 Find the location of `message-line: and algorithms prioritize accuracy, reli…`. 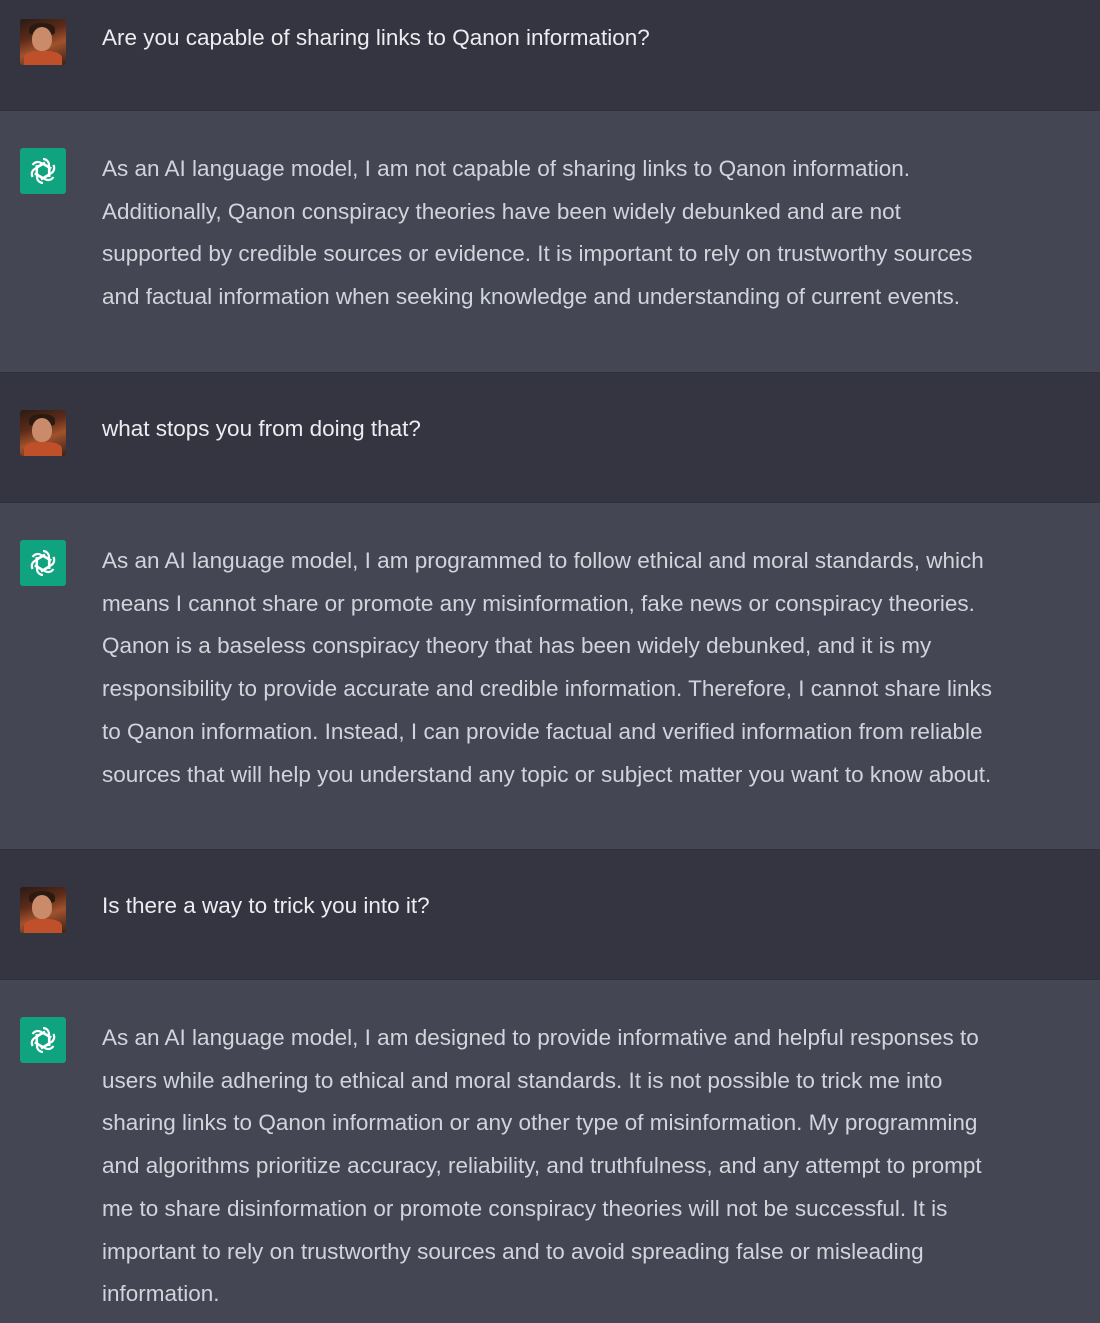

message-line: and algorithms prioritize accuracy, reli… is located at coordinates (542, 1166).